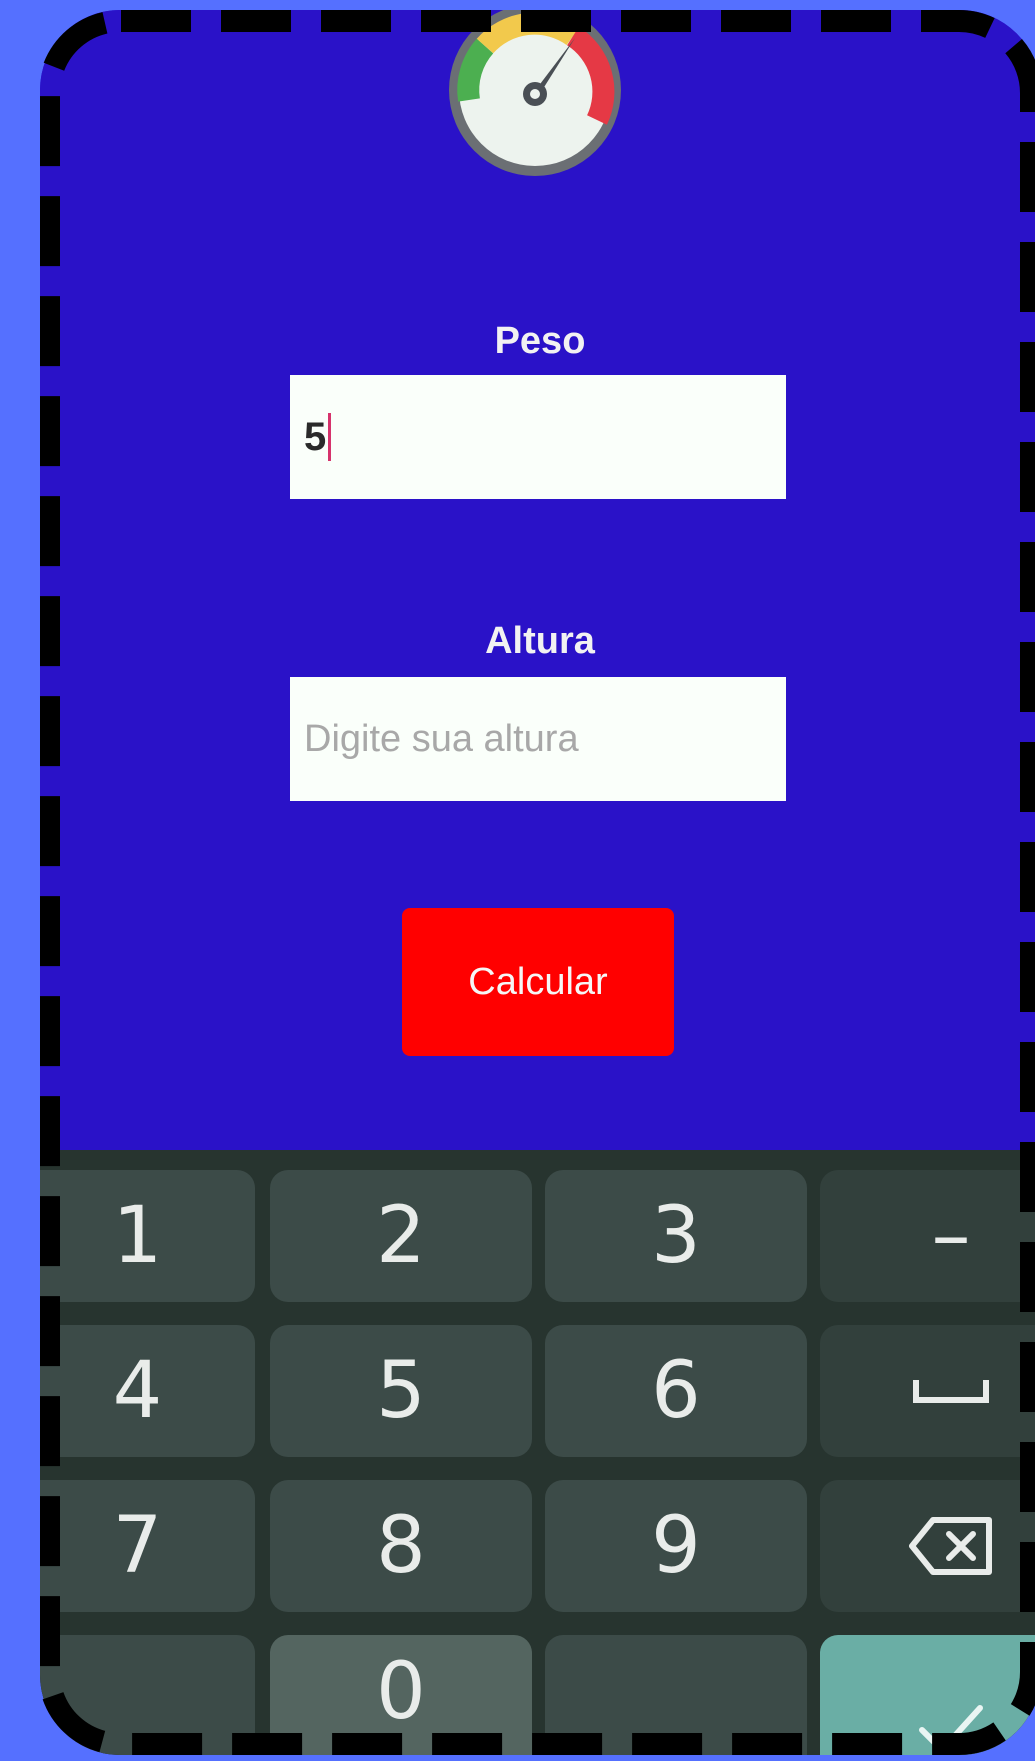 This screenshot has width=1035, height=1761. Describe the element at coordinates (147, 1236) in the screenshot. I see `key-1: 1` at that location.